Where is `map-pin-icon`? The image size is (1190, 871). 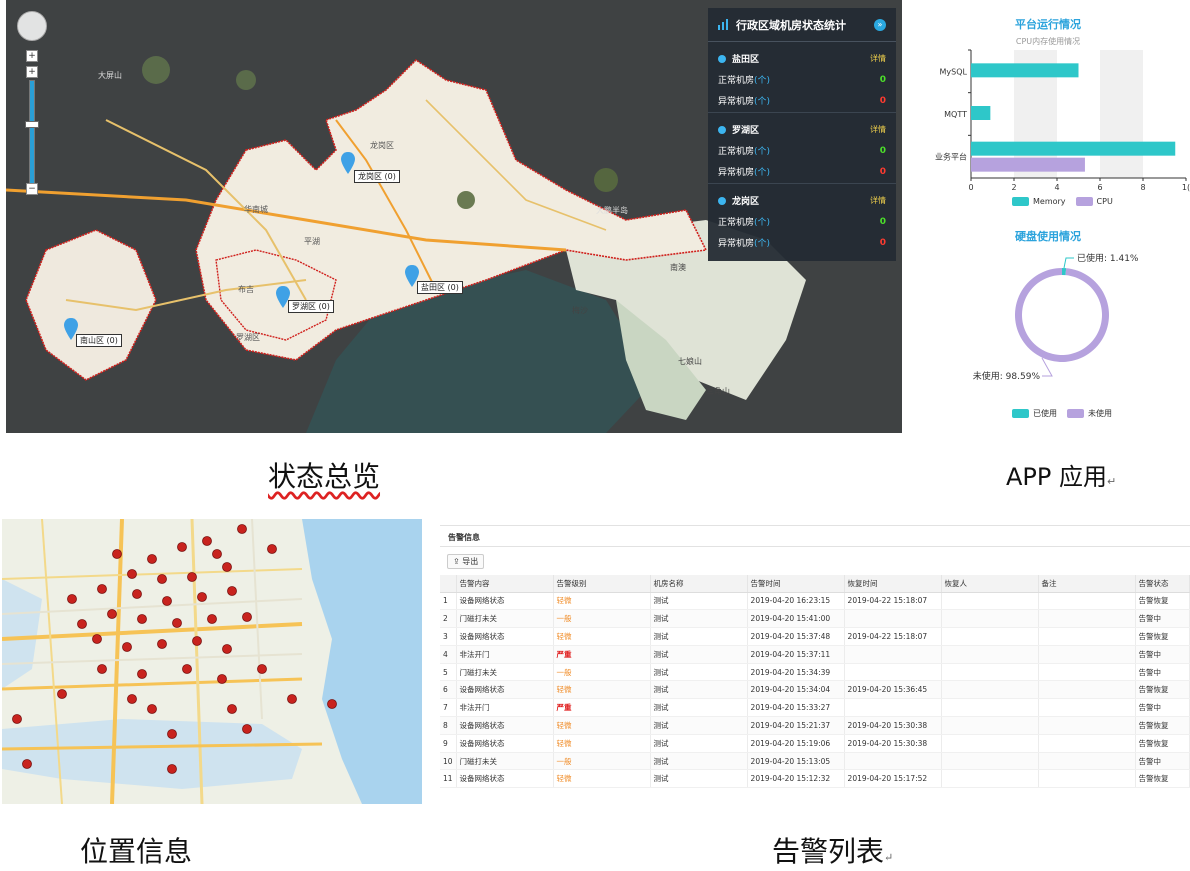 map-pin-icon is located at coordinates (348, 163).